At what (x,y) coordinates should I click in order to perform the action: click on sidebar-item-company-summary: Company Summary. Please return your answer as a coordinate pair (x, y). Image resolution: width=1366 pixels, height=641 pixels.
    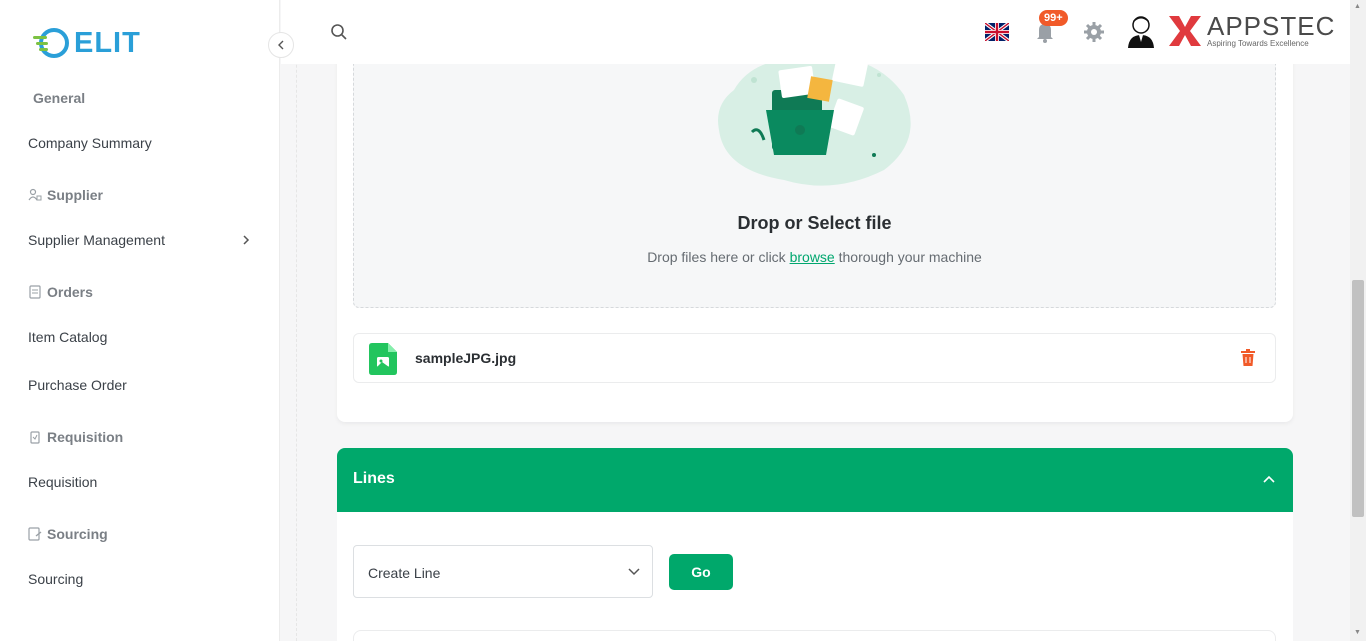
    Looking at the image, I should click on (90, 143).